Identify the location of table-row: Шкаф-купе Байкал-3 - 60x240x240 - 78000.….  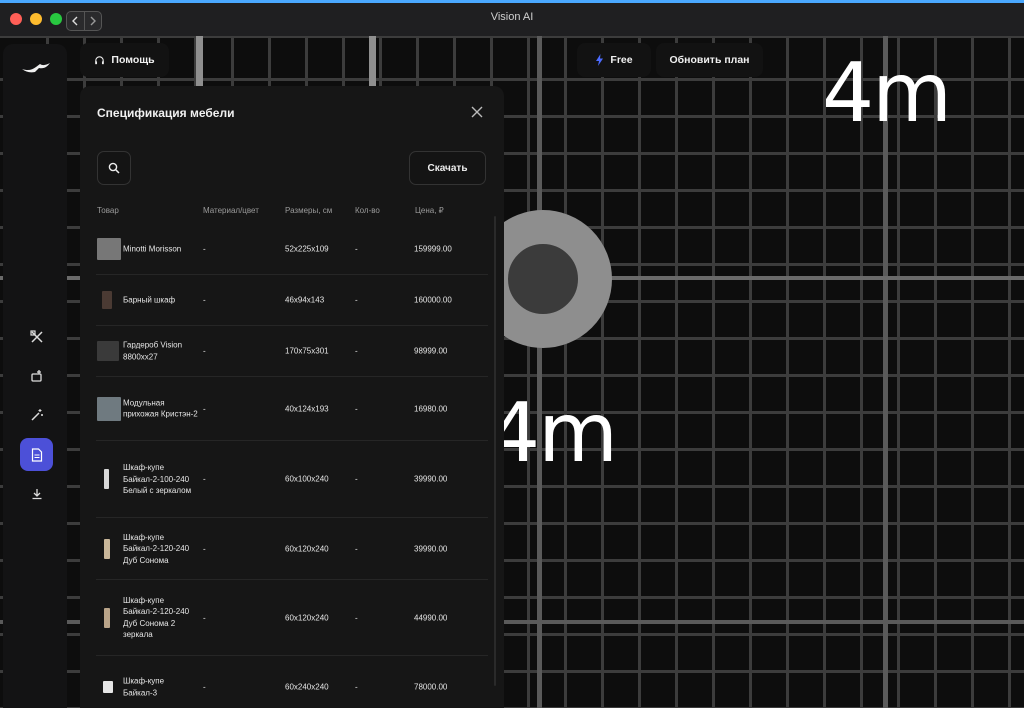
(292, 682).